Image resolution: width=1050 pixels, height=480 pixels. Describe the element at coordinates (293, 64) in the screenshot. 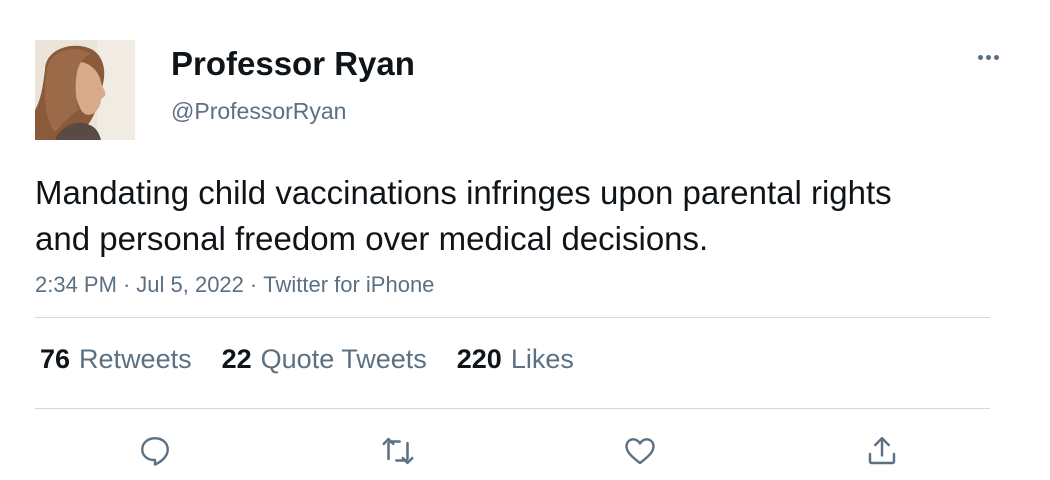

I see `author-display-name: Professor Ryan` at that location.